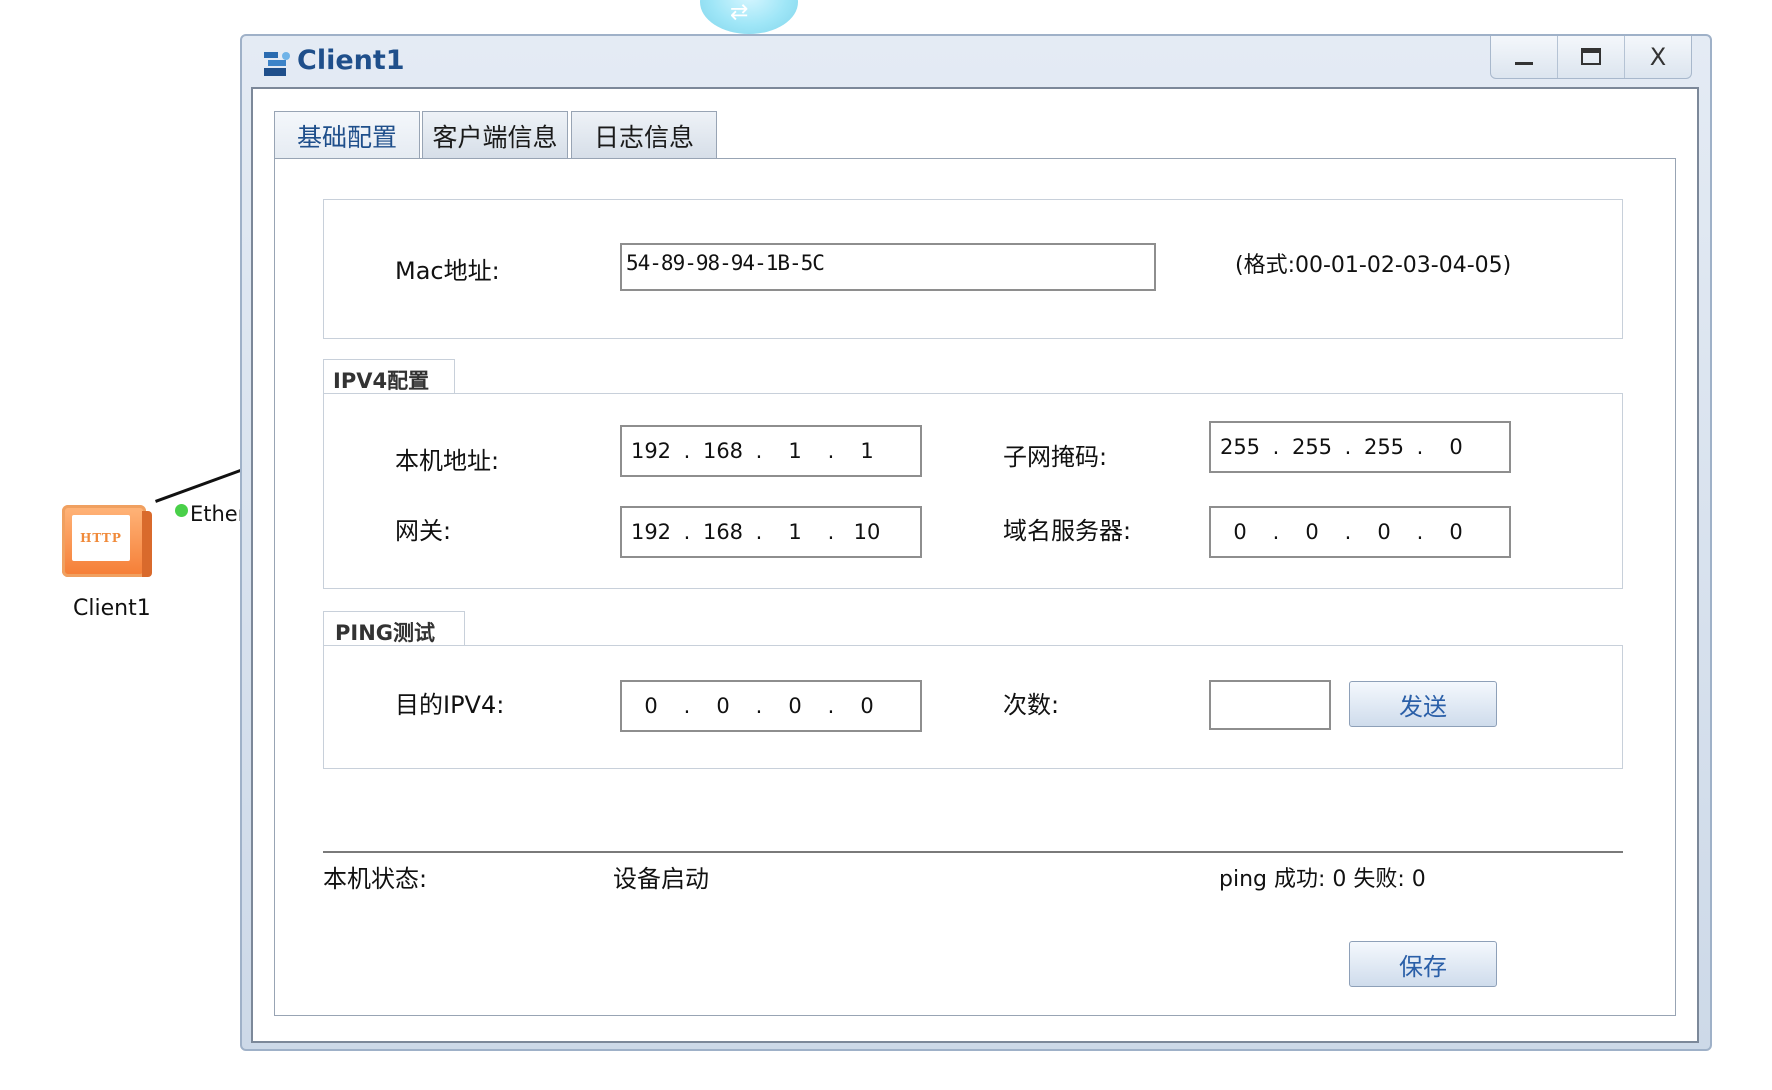 The height and width of the screenshot is (1090, 1772). I want to click on minimize-icon, so click(1524, 63).